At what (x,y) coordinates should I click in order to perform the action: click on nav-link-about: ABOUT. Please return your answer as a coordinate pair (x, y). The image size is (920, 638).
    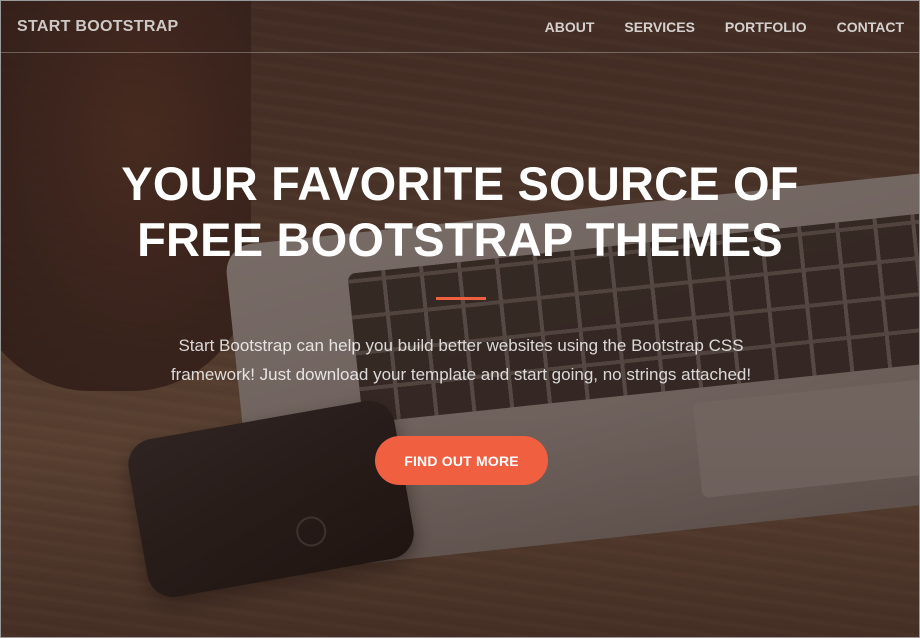
    Looking at the image, I should click on (570, 27).